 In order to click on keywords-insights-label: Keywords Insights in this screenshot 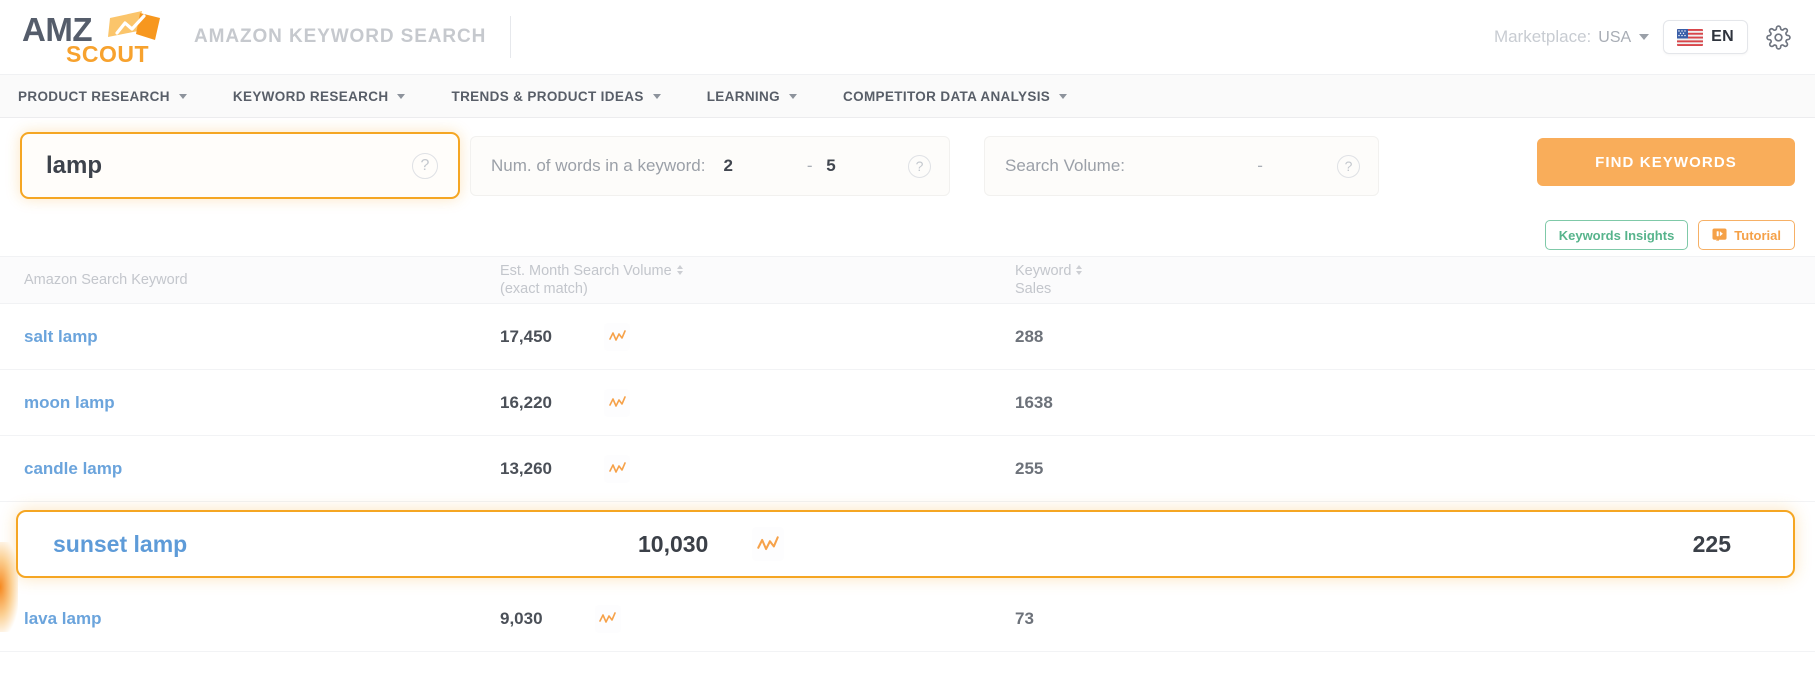, I will do `click(1616, 235)`.